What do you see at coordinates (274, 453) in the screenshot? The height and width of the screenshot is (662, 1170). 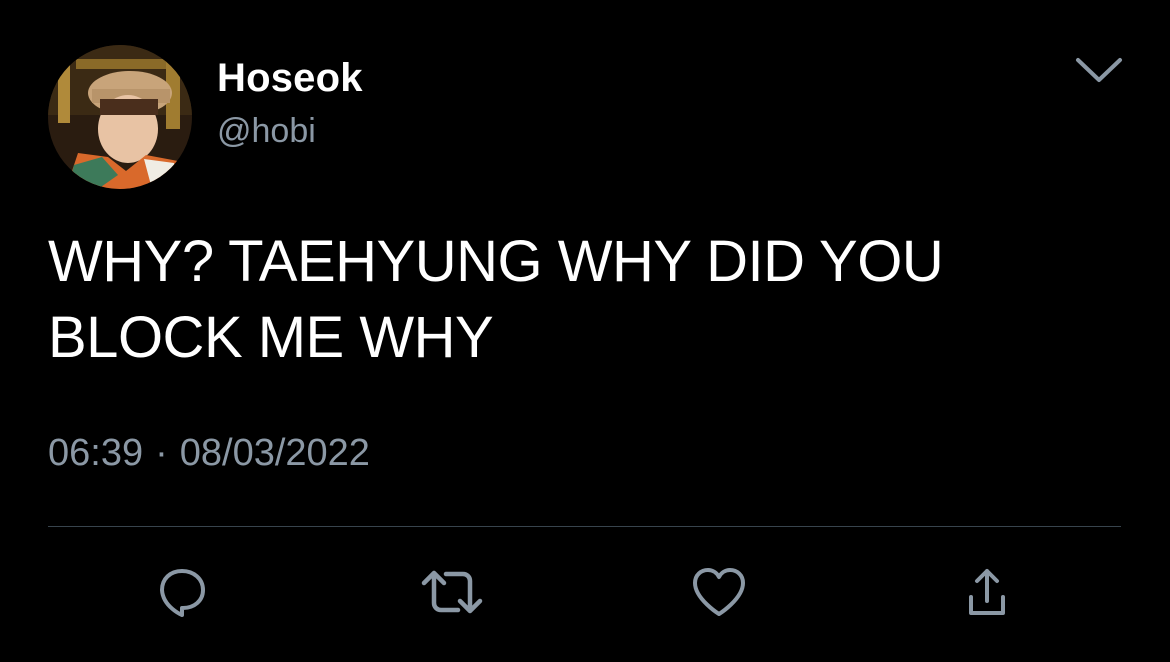 I see `tweet-date: 08/03/2022` at bounding box center [274, 453].